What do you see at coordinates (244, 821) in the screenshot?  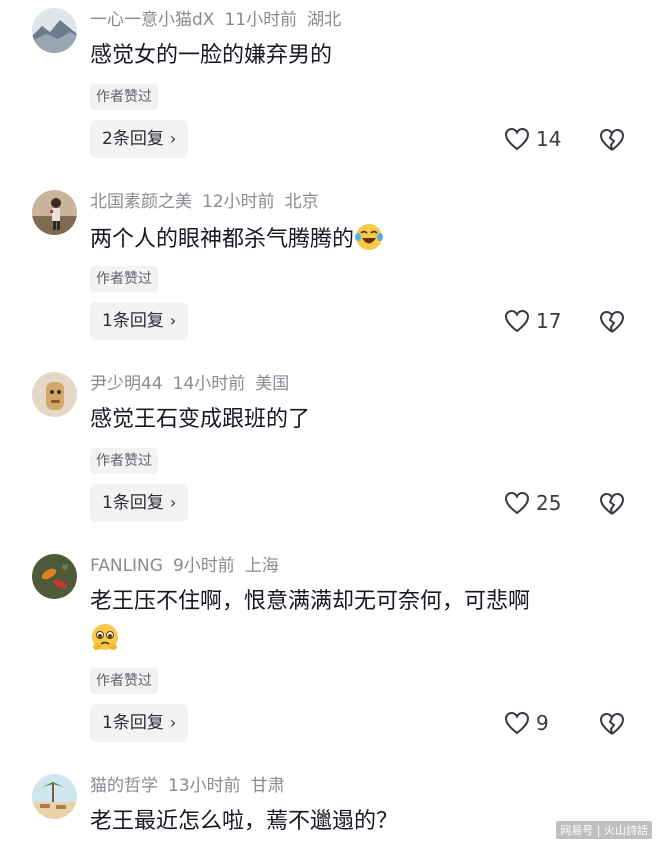 I see `comment-text: 老王最近怎么啦，蔫不邋遢的？` at bounding box center [244, 821].